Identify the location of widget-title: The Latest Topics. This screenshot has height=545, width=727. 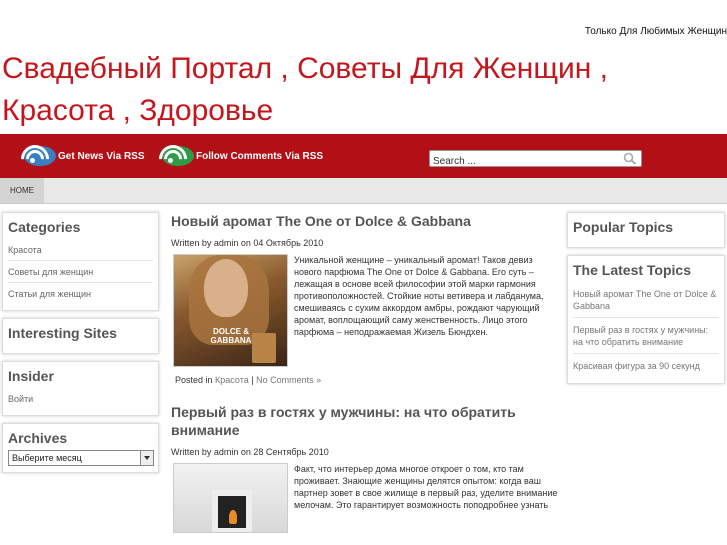
(632, 270).